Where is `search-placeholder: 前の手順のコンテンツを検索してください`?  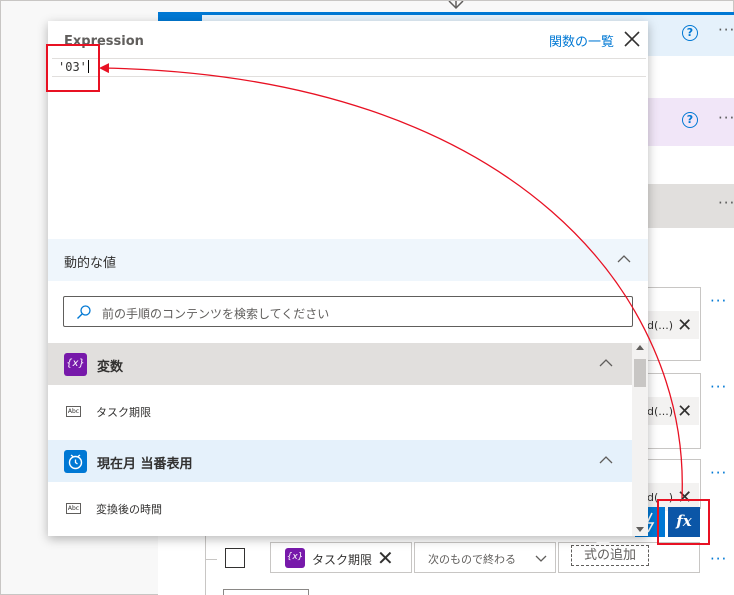 search-placeholder: 前の手順のコンテンツを検索してください is located at coordinates (216, 314).